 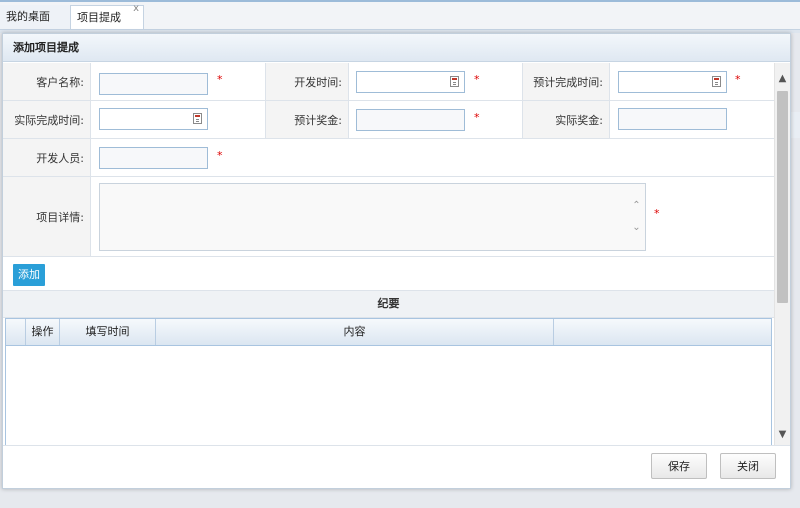 I want to click on developer-label: 开发人员:, so click(x=47, y=157).